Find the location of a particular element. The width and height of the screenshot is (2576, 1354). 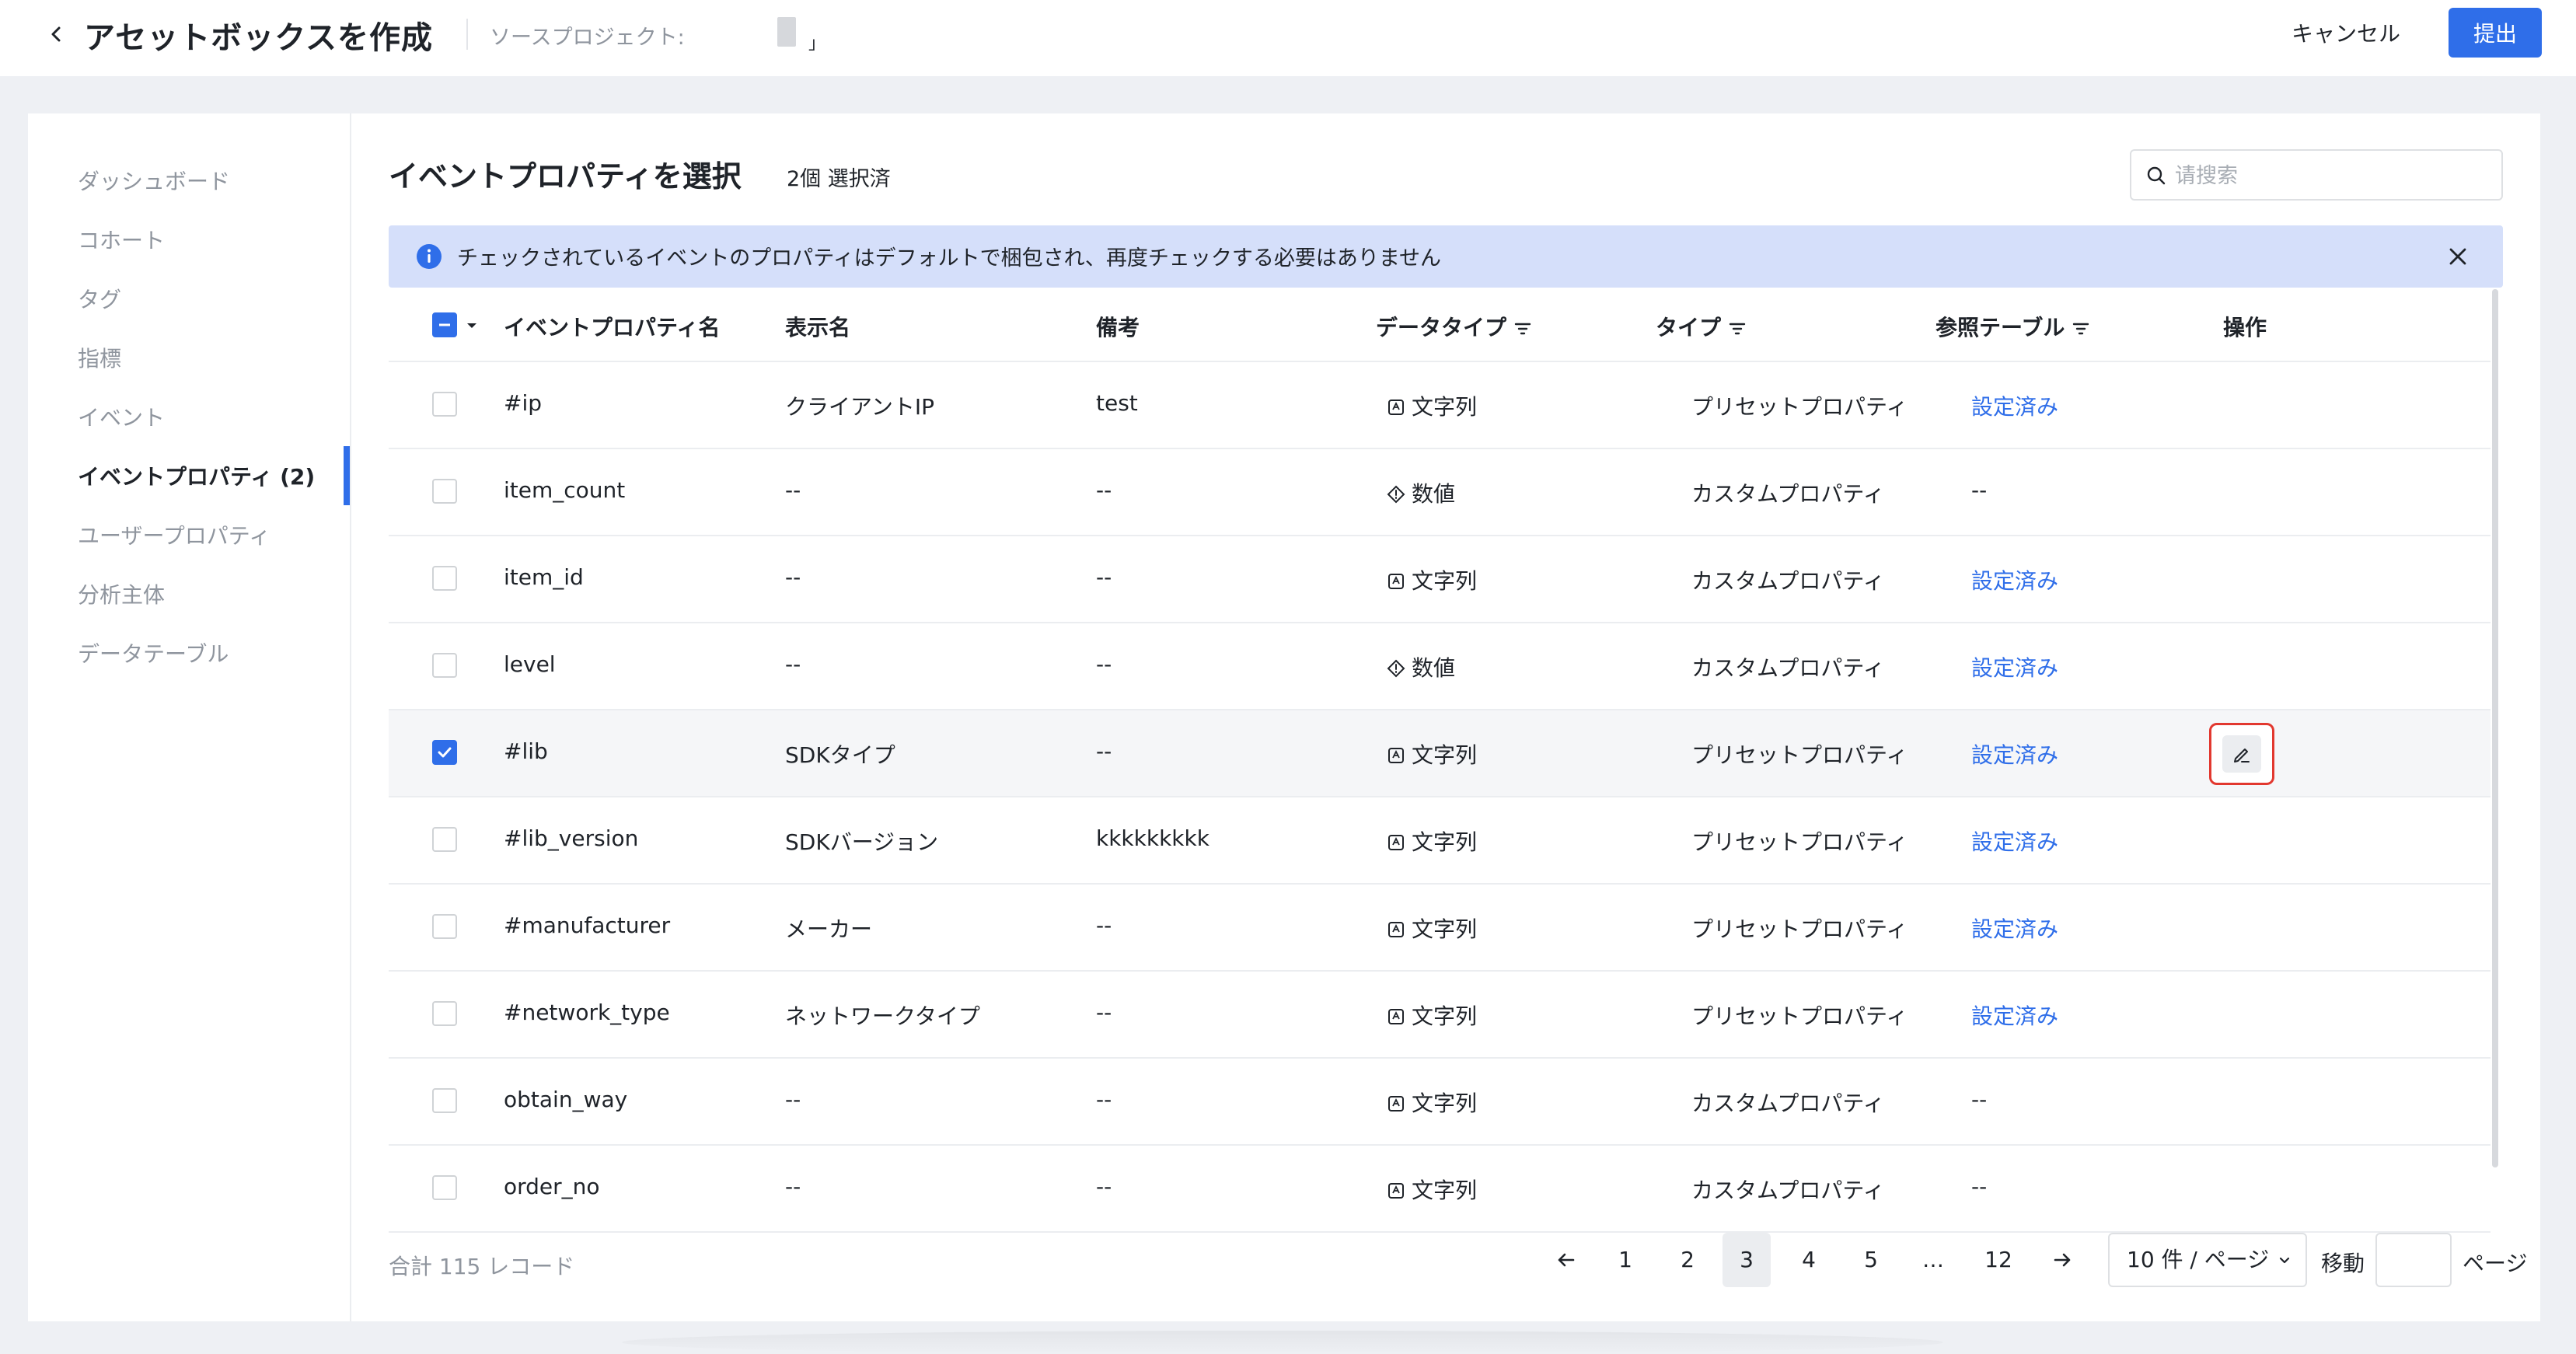

edit-button is located at coordinates (2242, 754).